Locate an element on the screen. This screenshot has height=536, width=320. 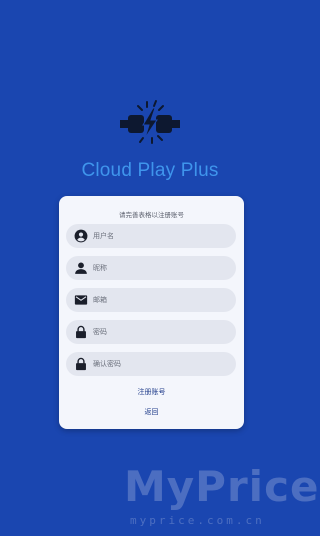
mail-icon is located at coordinates (81, 300).